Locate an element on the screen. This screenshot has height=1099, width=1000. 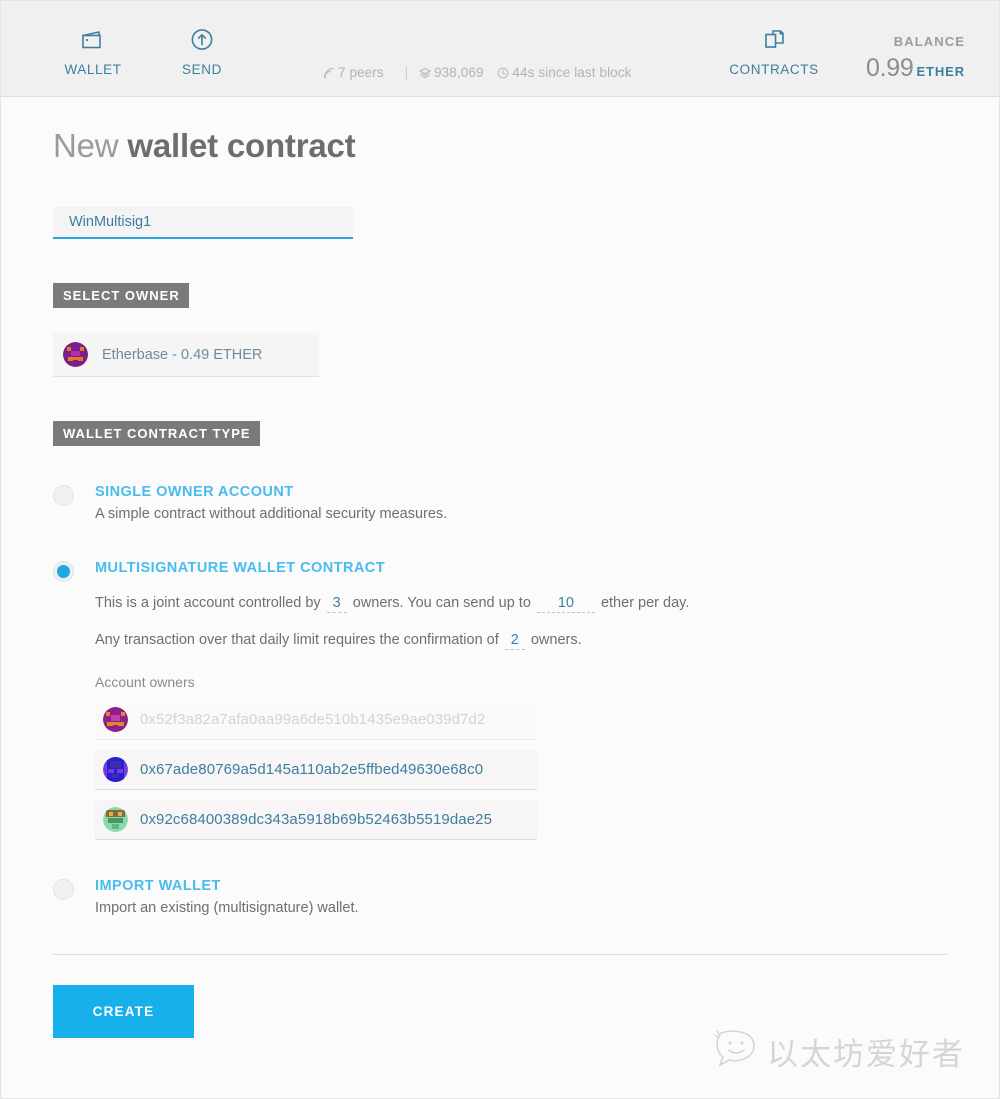
nav-item-contracts-label: CONTRACTS is located at coordinates (774, 69).